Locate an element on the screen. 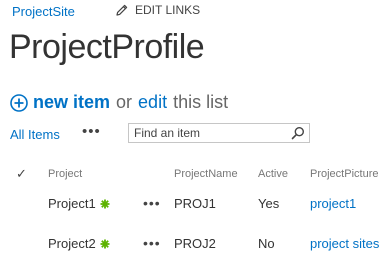 The height and width of the screenshot is (262, 391). project-name-cell: PROJ2 is located at coordinates (195, 243).